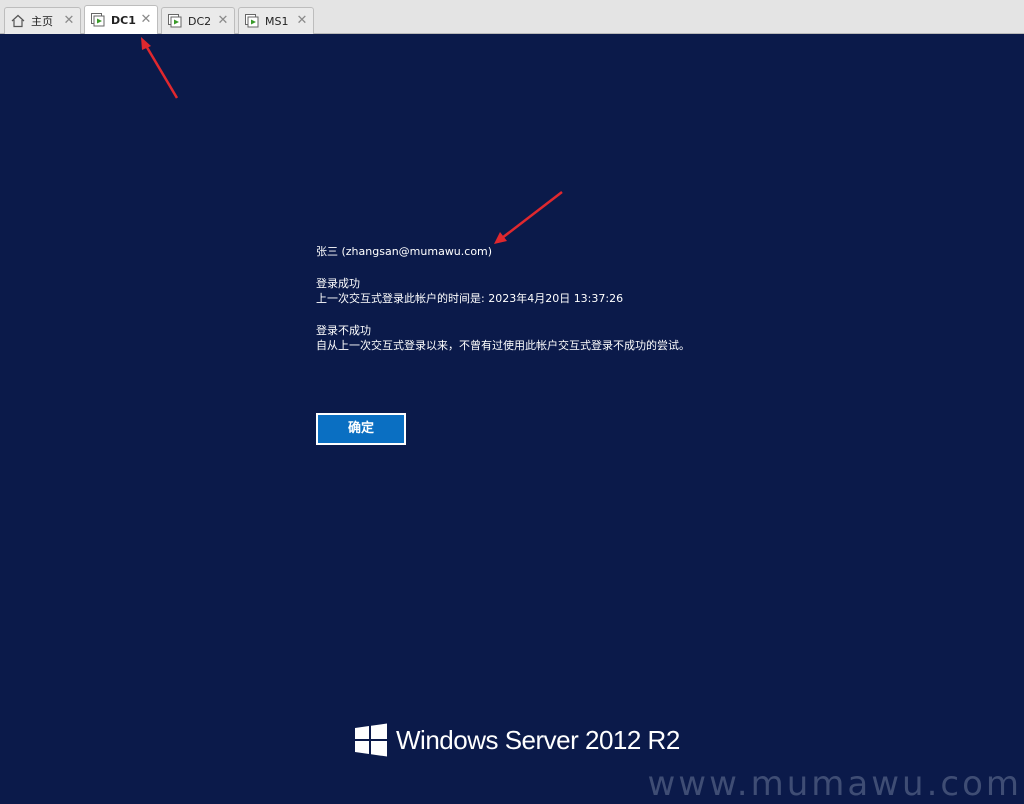 Image resolution: width=1024 pixels, height=804 pixels. I want to click on arrow-to-tab, so click(160, 68).